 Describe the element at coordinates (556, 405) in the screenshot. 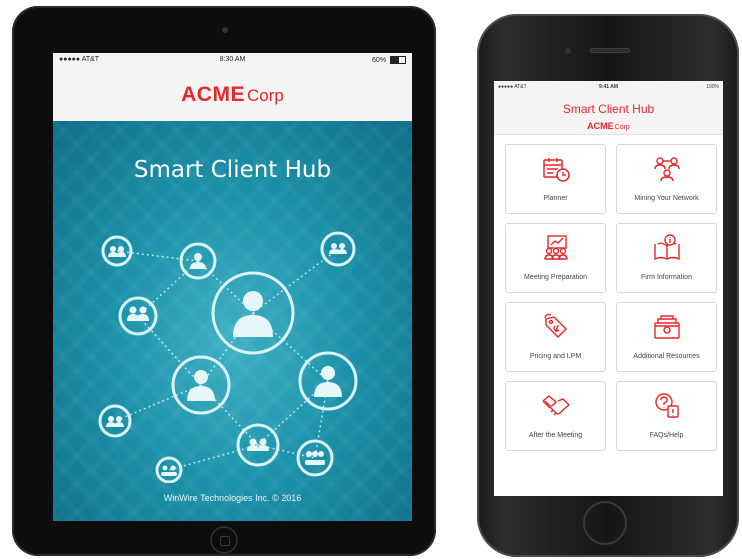

I see `handshake-icon` at that location.